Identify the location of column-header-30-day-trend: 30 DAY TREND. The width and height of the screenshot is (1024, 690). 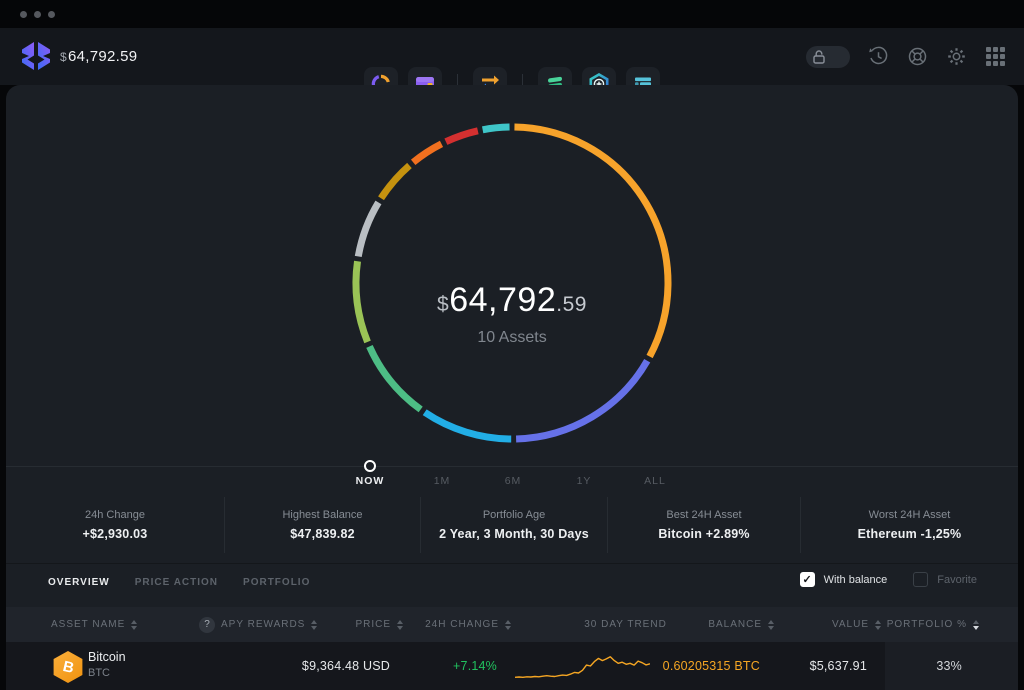
(625, 624).